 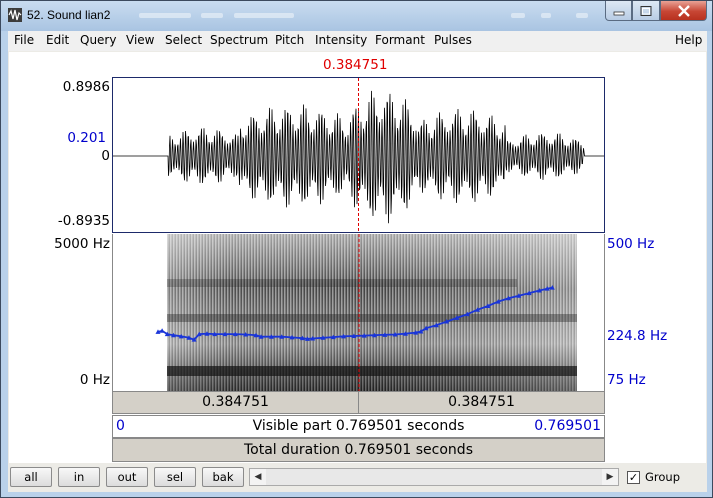 What do you see at coordinates (98, 40) in the screenshot?
I see `menu-query: Query` at bounding box center [98, 40].